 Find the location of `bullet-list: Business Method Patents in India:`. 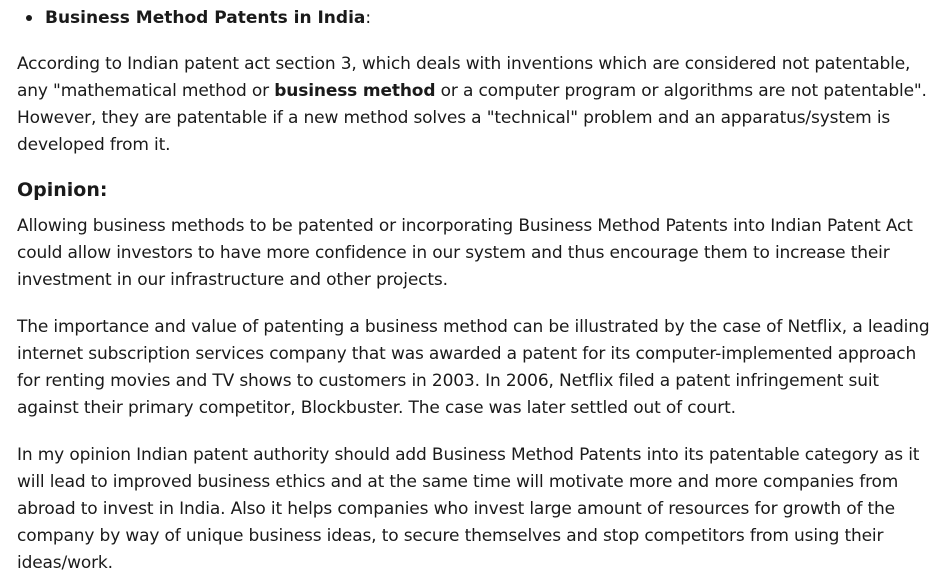

bullet-list: Business Method Patents in India: is located at coordinates (199, 18).